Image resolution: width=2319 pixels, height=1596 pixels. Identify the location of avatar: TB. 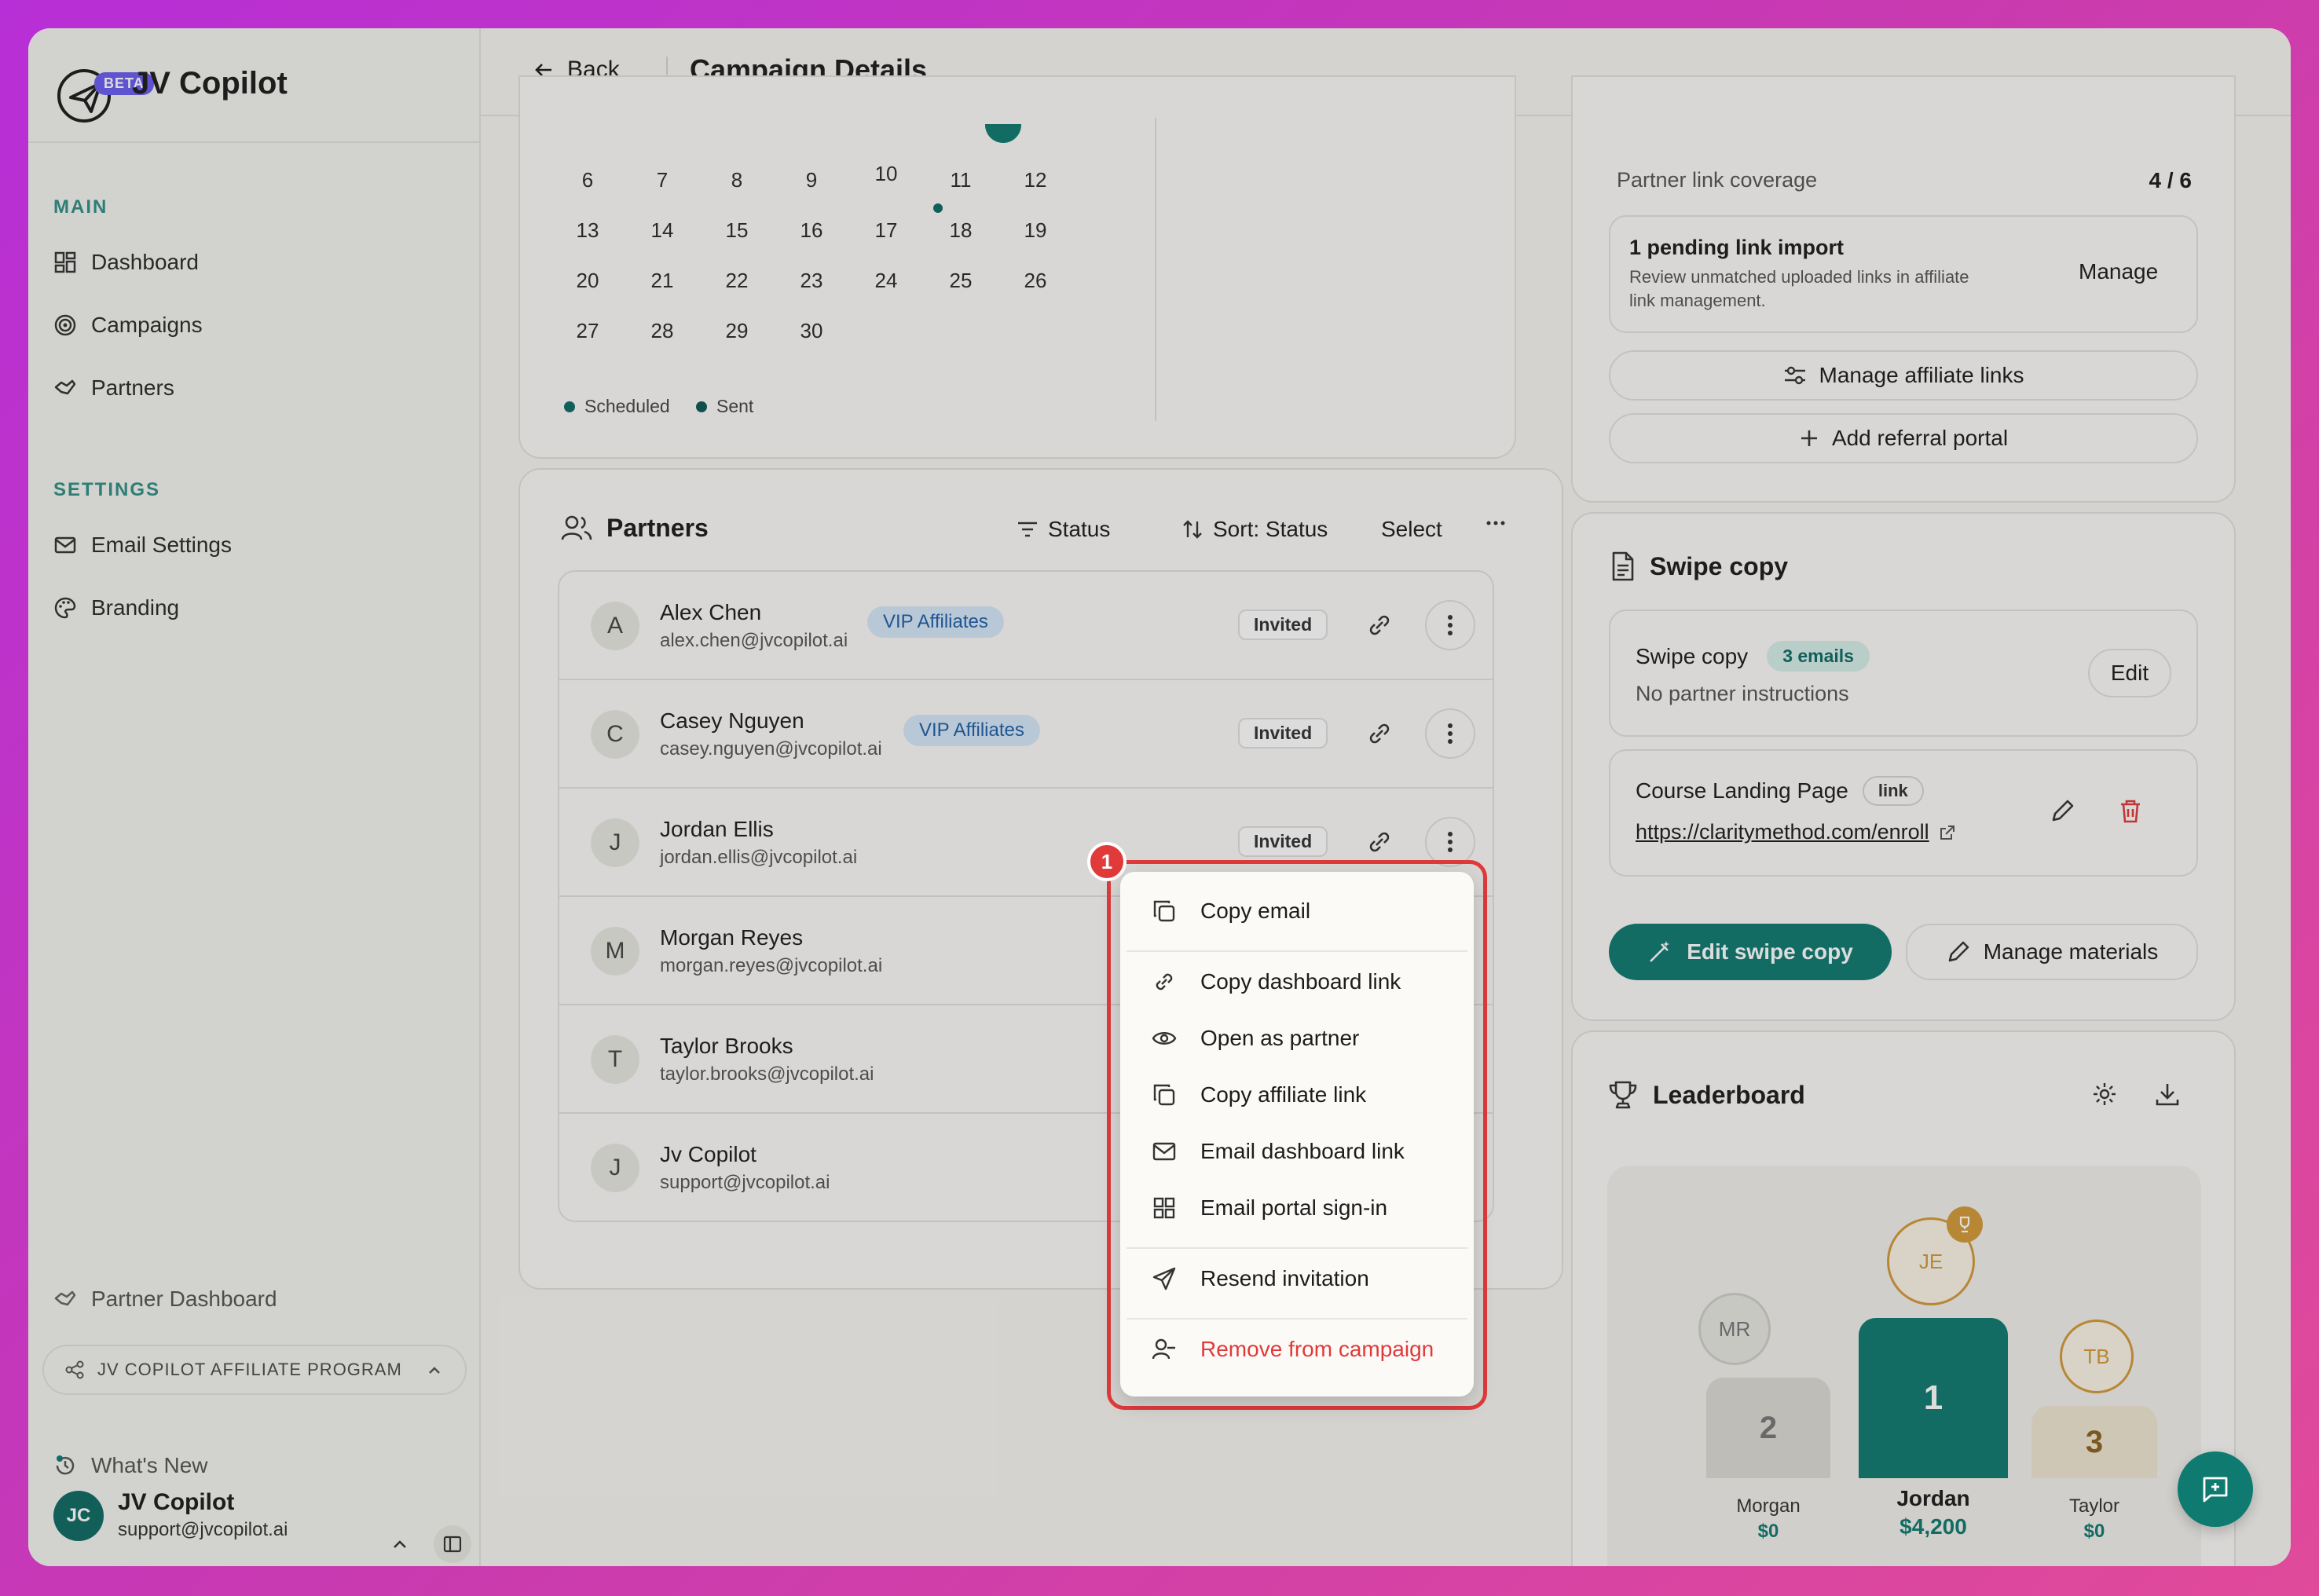
(2097, 1356).